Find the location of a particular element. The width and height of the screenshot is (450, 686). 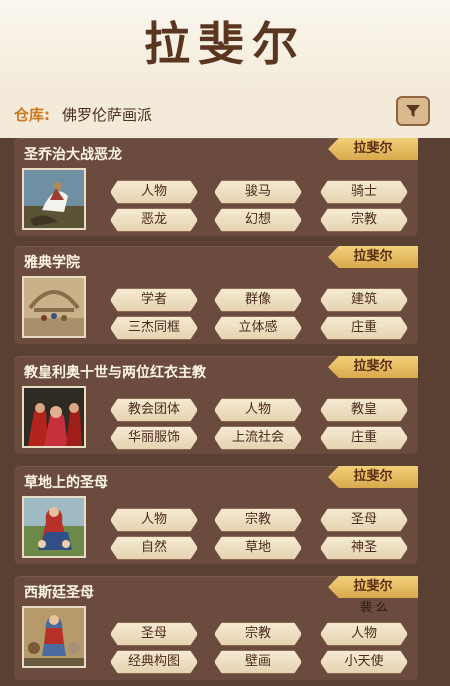

page-title: 拉斐尔 is located at coordinates (225, 44).